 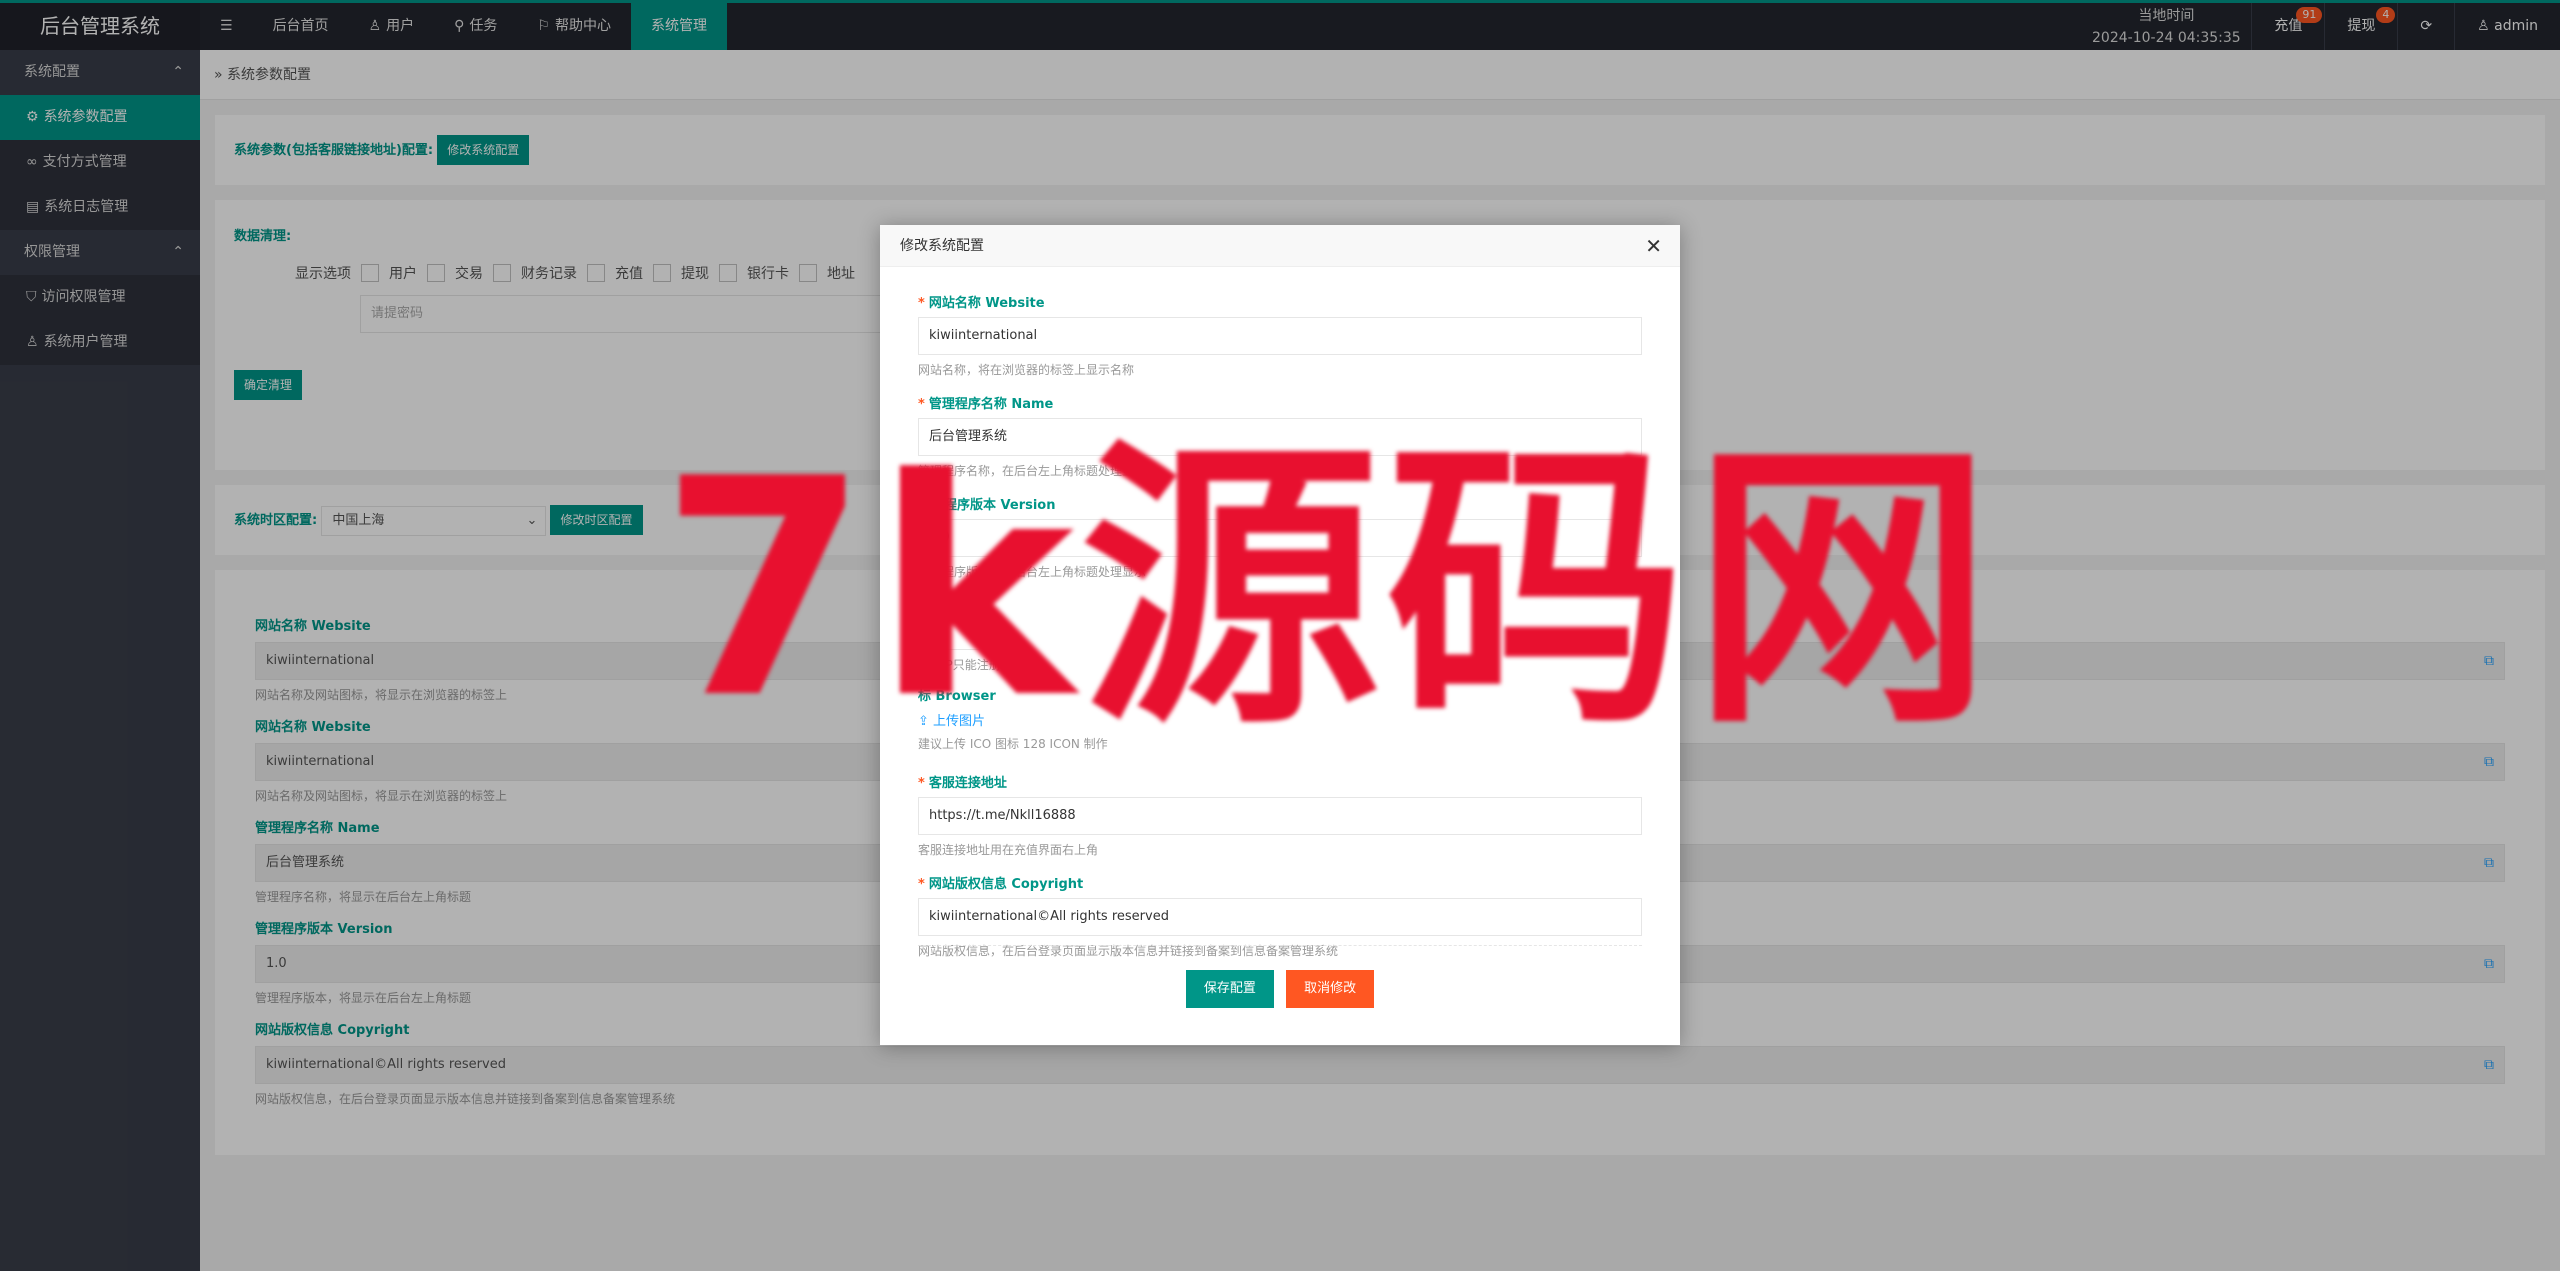 I want to click on close-icon: ✕, so click(x=1653, y=246).